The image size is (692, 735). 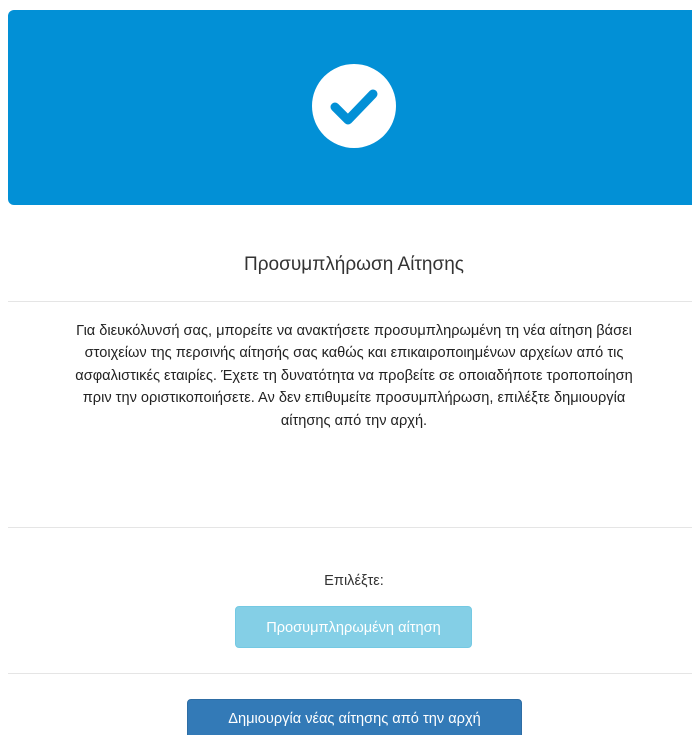 I want to click on prefilled-application-button: Προσυμπληρωμένη αίτηση, so click(x=353, y=627).